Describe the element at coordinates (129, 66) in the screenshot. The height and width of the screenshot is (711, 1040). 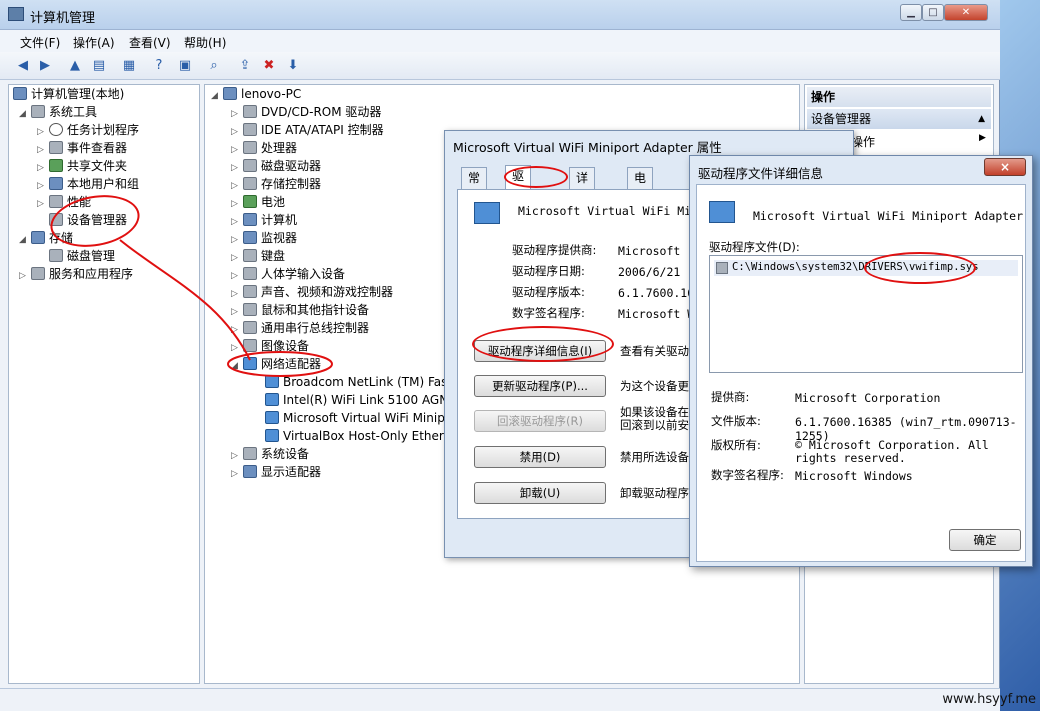
I see `properties-icon: ▦` at that location.